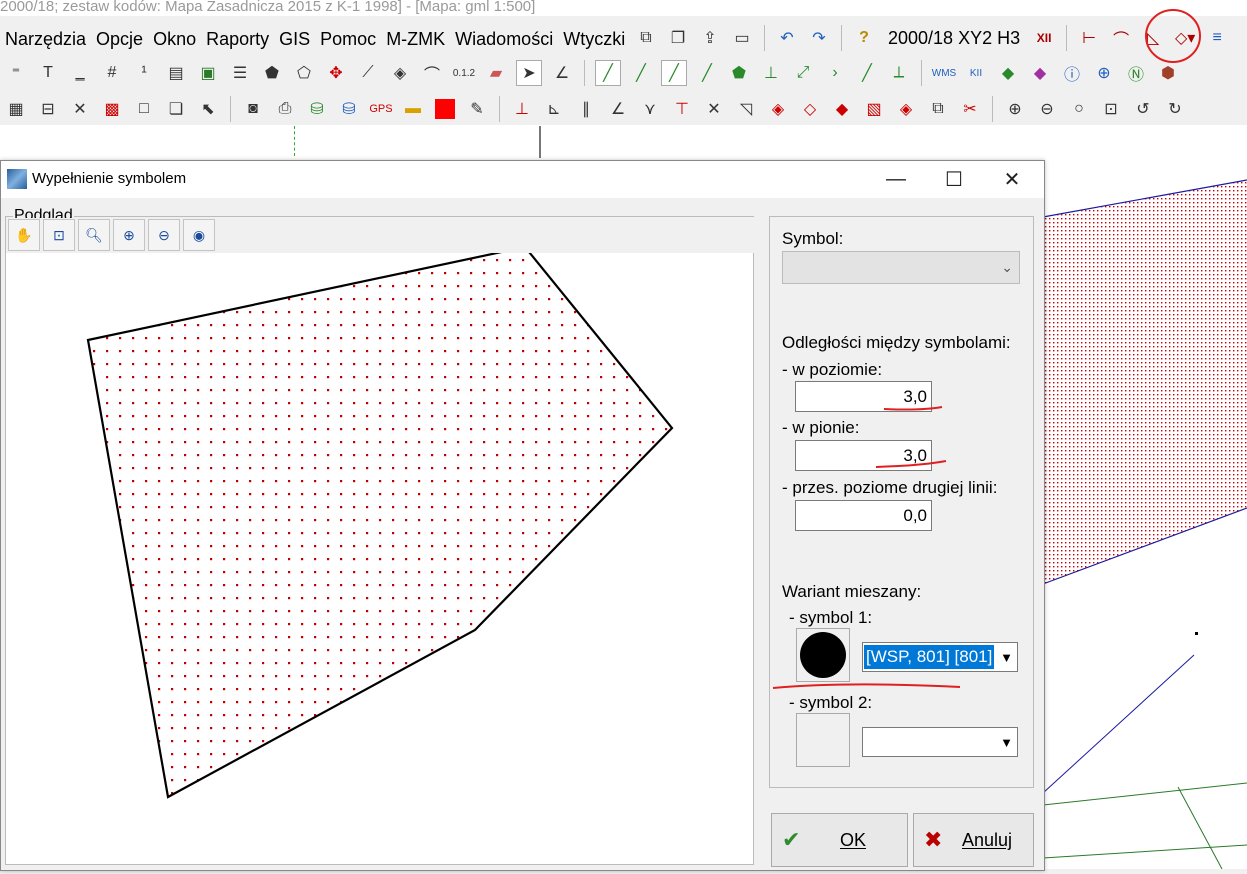  What do you see at coordinates (674, 73) in the screenshot?
I see `line-selected-icon: ╱` at bounding box center [674, 73].